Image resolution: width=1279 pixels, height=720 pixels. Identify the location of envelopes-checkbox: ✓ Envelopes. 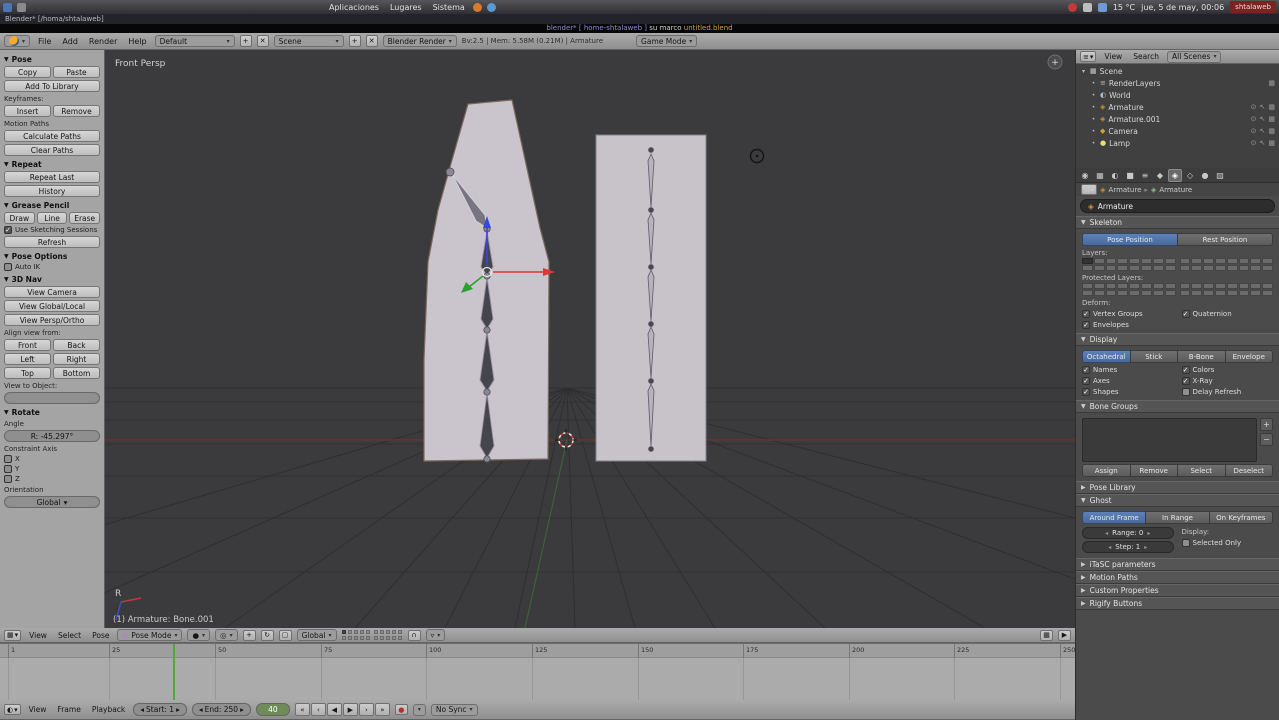
(1128, 324).